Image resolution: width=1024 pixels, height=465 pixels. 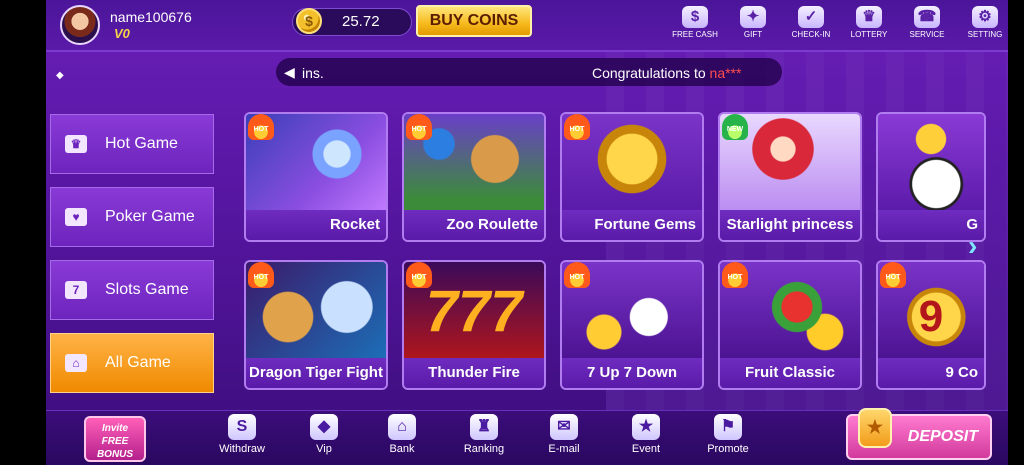 I want to click on game-card-thunder-fire: 777 Thunder Fire HOT, so click(x=474, y=325).